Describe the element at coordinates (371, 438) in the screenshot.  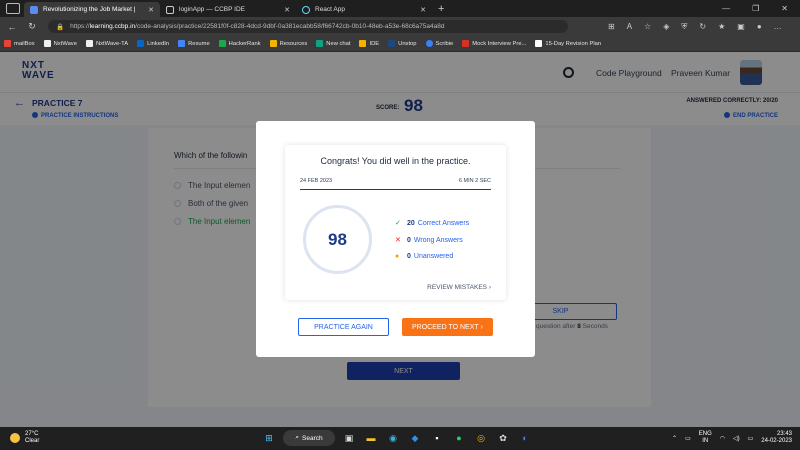
I see `file-explorer-icon: ▬` at that location.